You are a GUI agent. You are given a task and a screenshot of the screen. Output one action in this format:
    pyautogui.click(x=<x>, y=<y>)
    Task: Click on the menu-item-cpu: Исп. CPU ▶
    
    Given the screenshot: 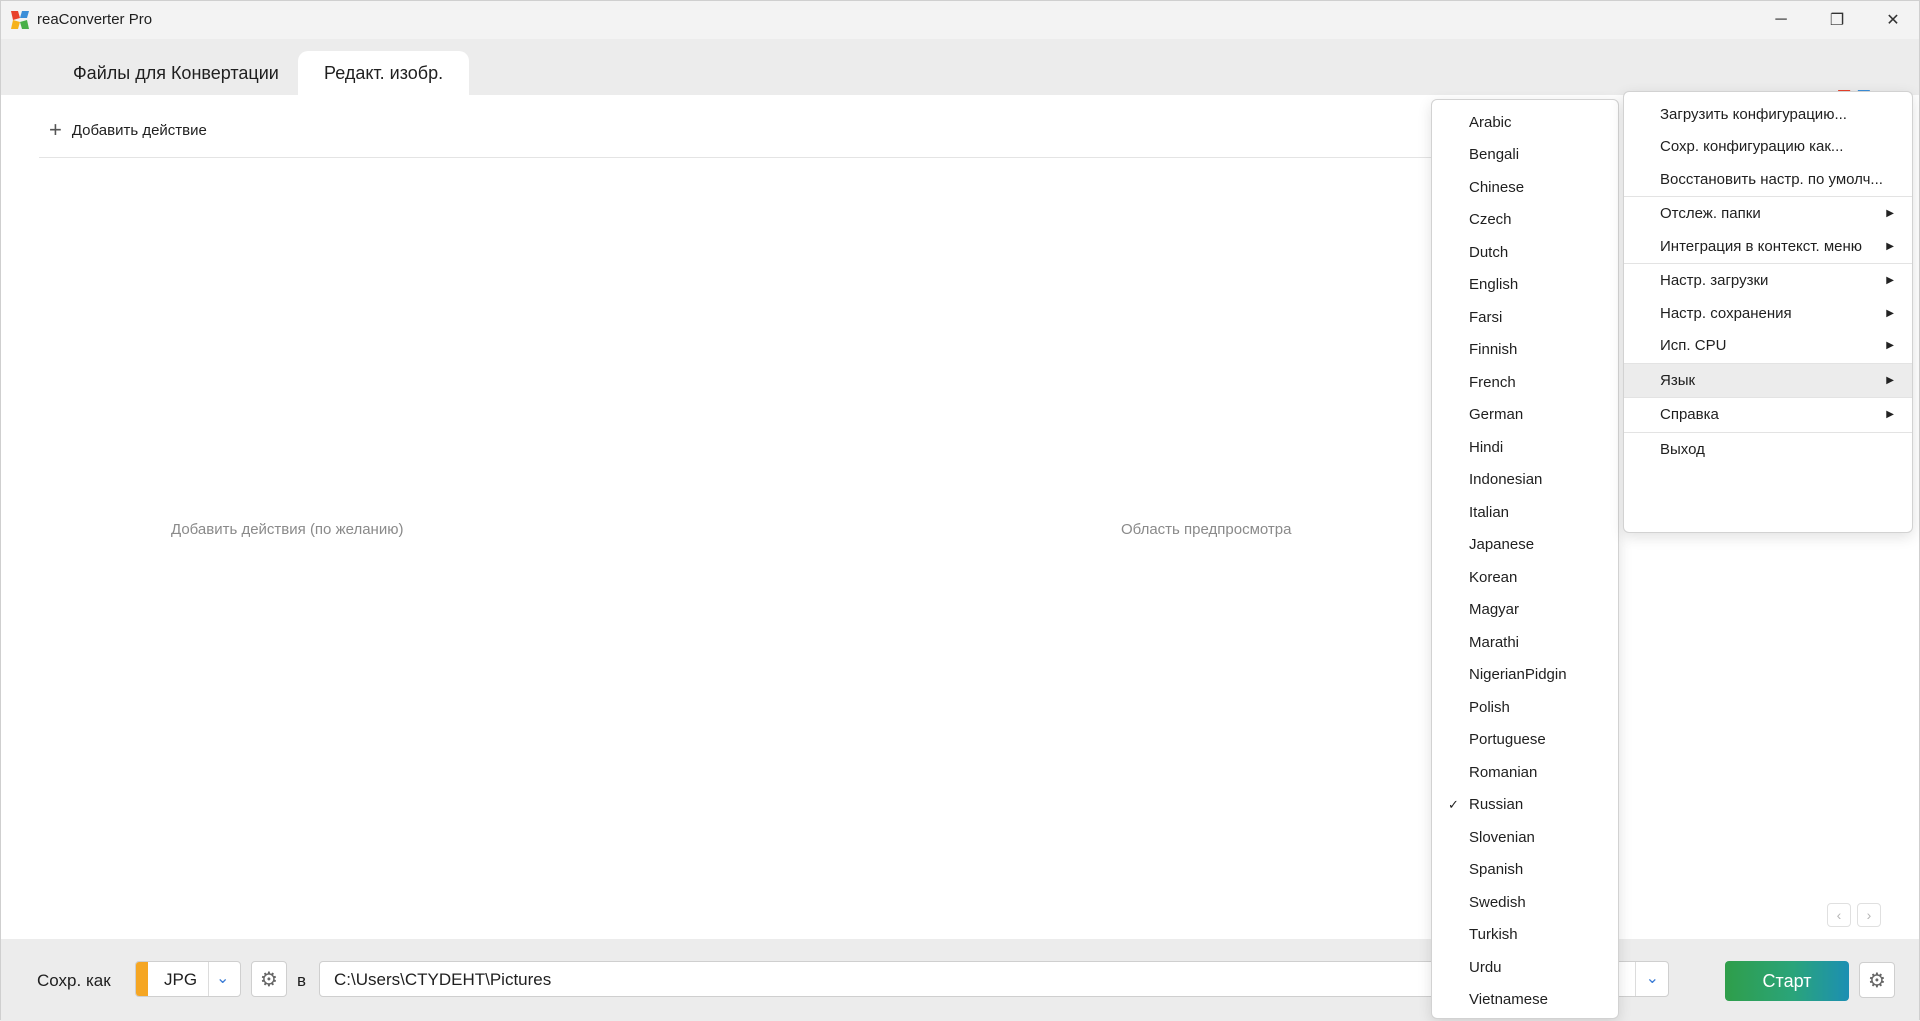 What is the action you would take?
    pyautogui.click(x=1768, y=346)
    